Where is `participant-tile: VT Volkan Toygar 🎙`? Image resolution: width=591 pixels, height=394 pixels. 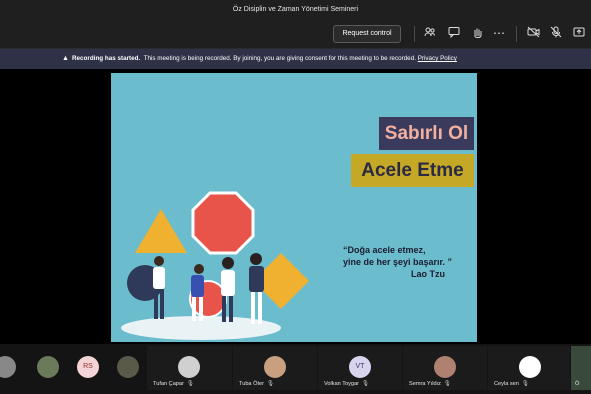 participant-tile: VT Volkan Toygar 🎙 is located at coordinates (360, 368).